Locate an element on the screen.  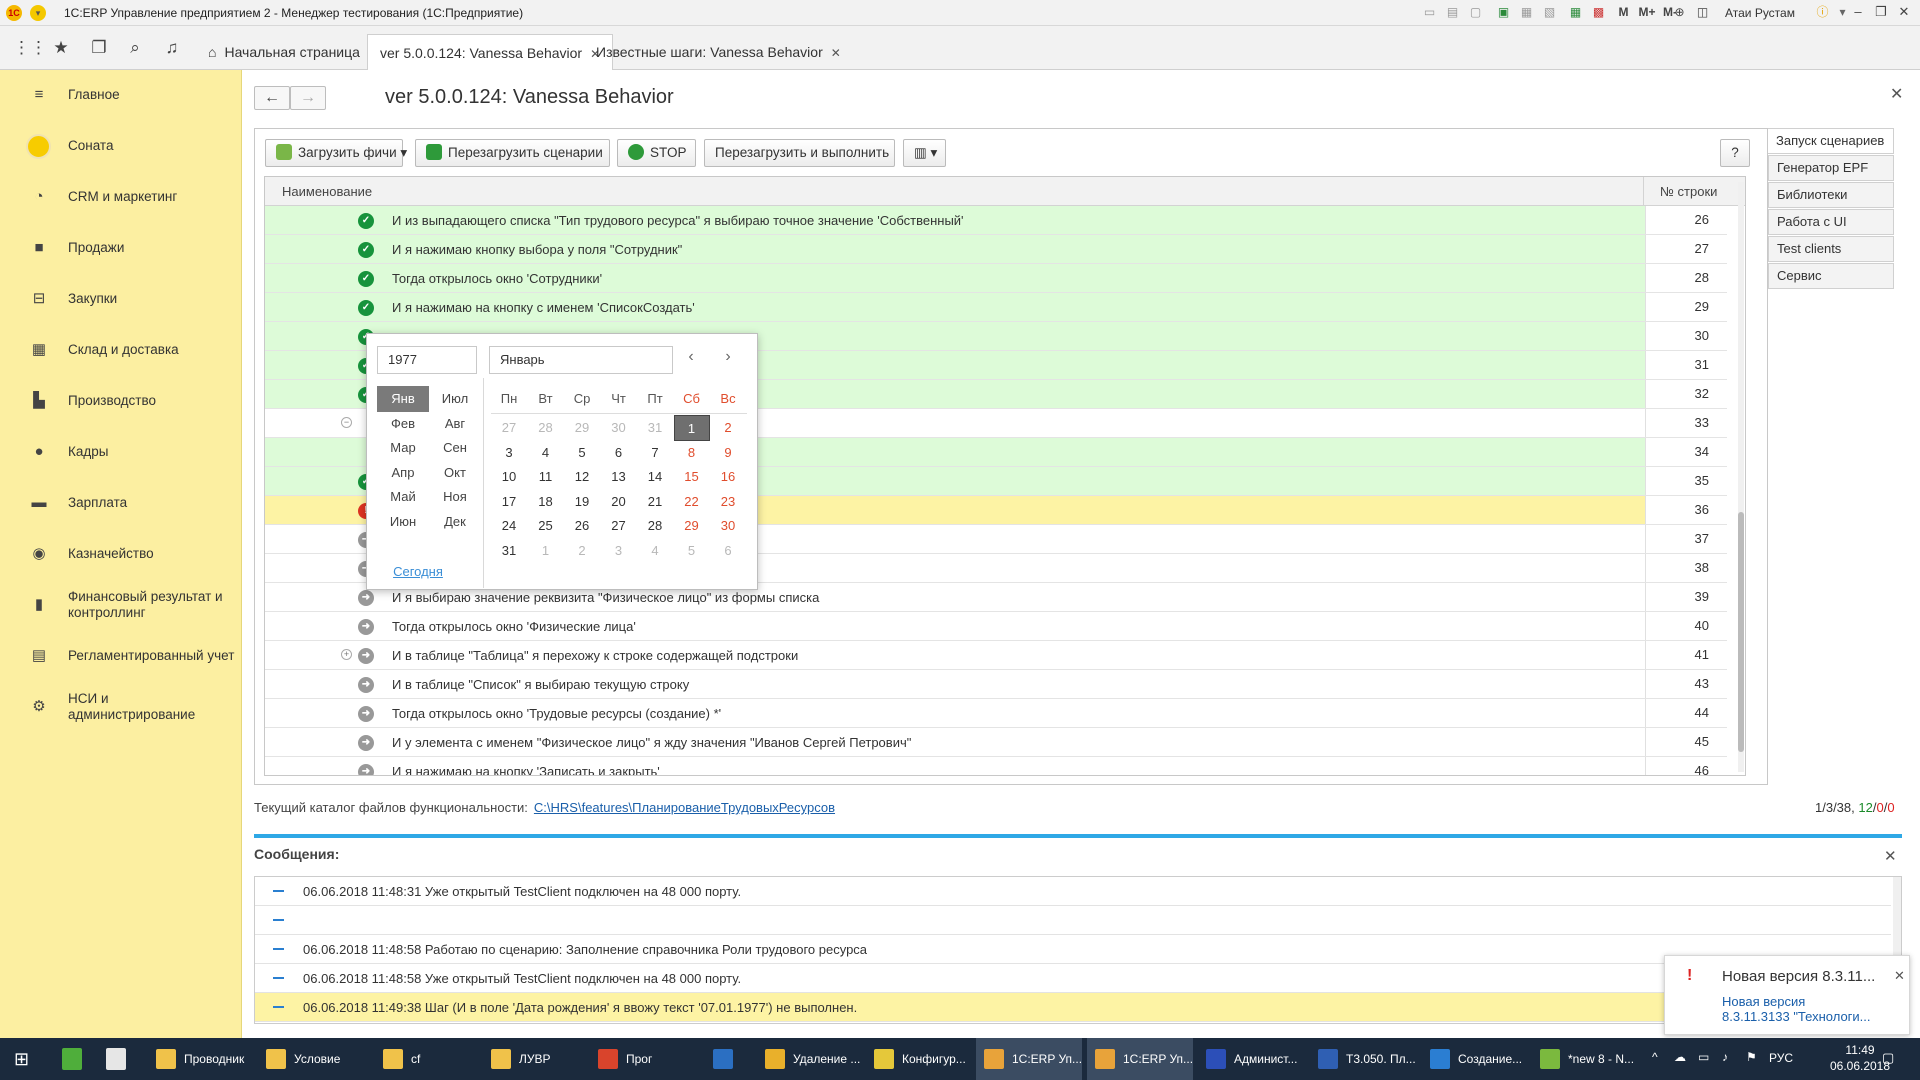
nav-service: Сервис is located at coordinates (1831, 276).